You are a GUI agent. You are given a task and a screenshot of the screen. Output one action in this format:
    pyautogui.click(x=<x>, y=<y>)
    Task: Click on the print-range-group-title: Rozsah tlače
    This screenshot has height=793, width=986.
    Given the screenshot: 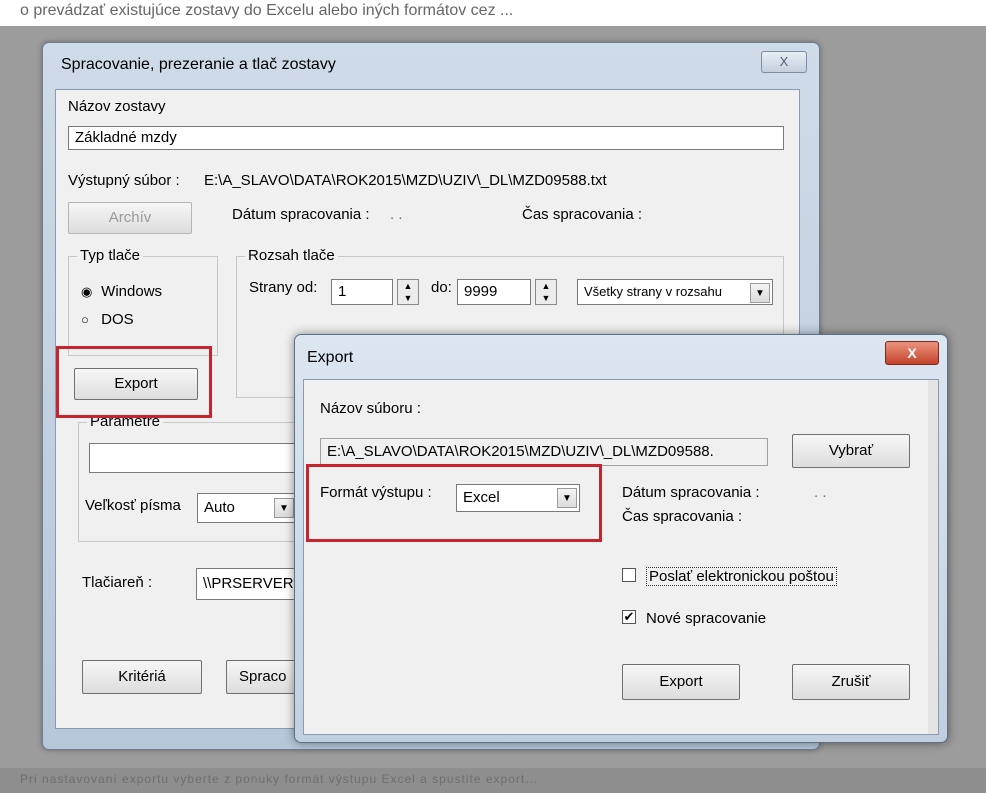 What is the action you would take?
    pyautogui.click(x=291, y=255)
    